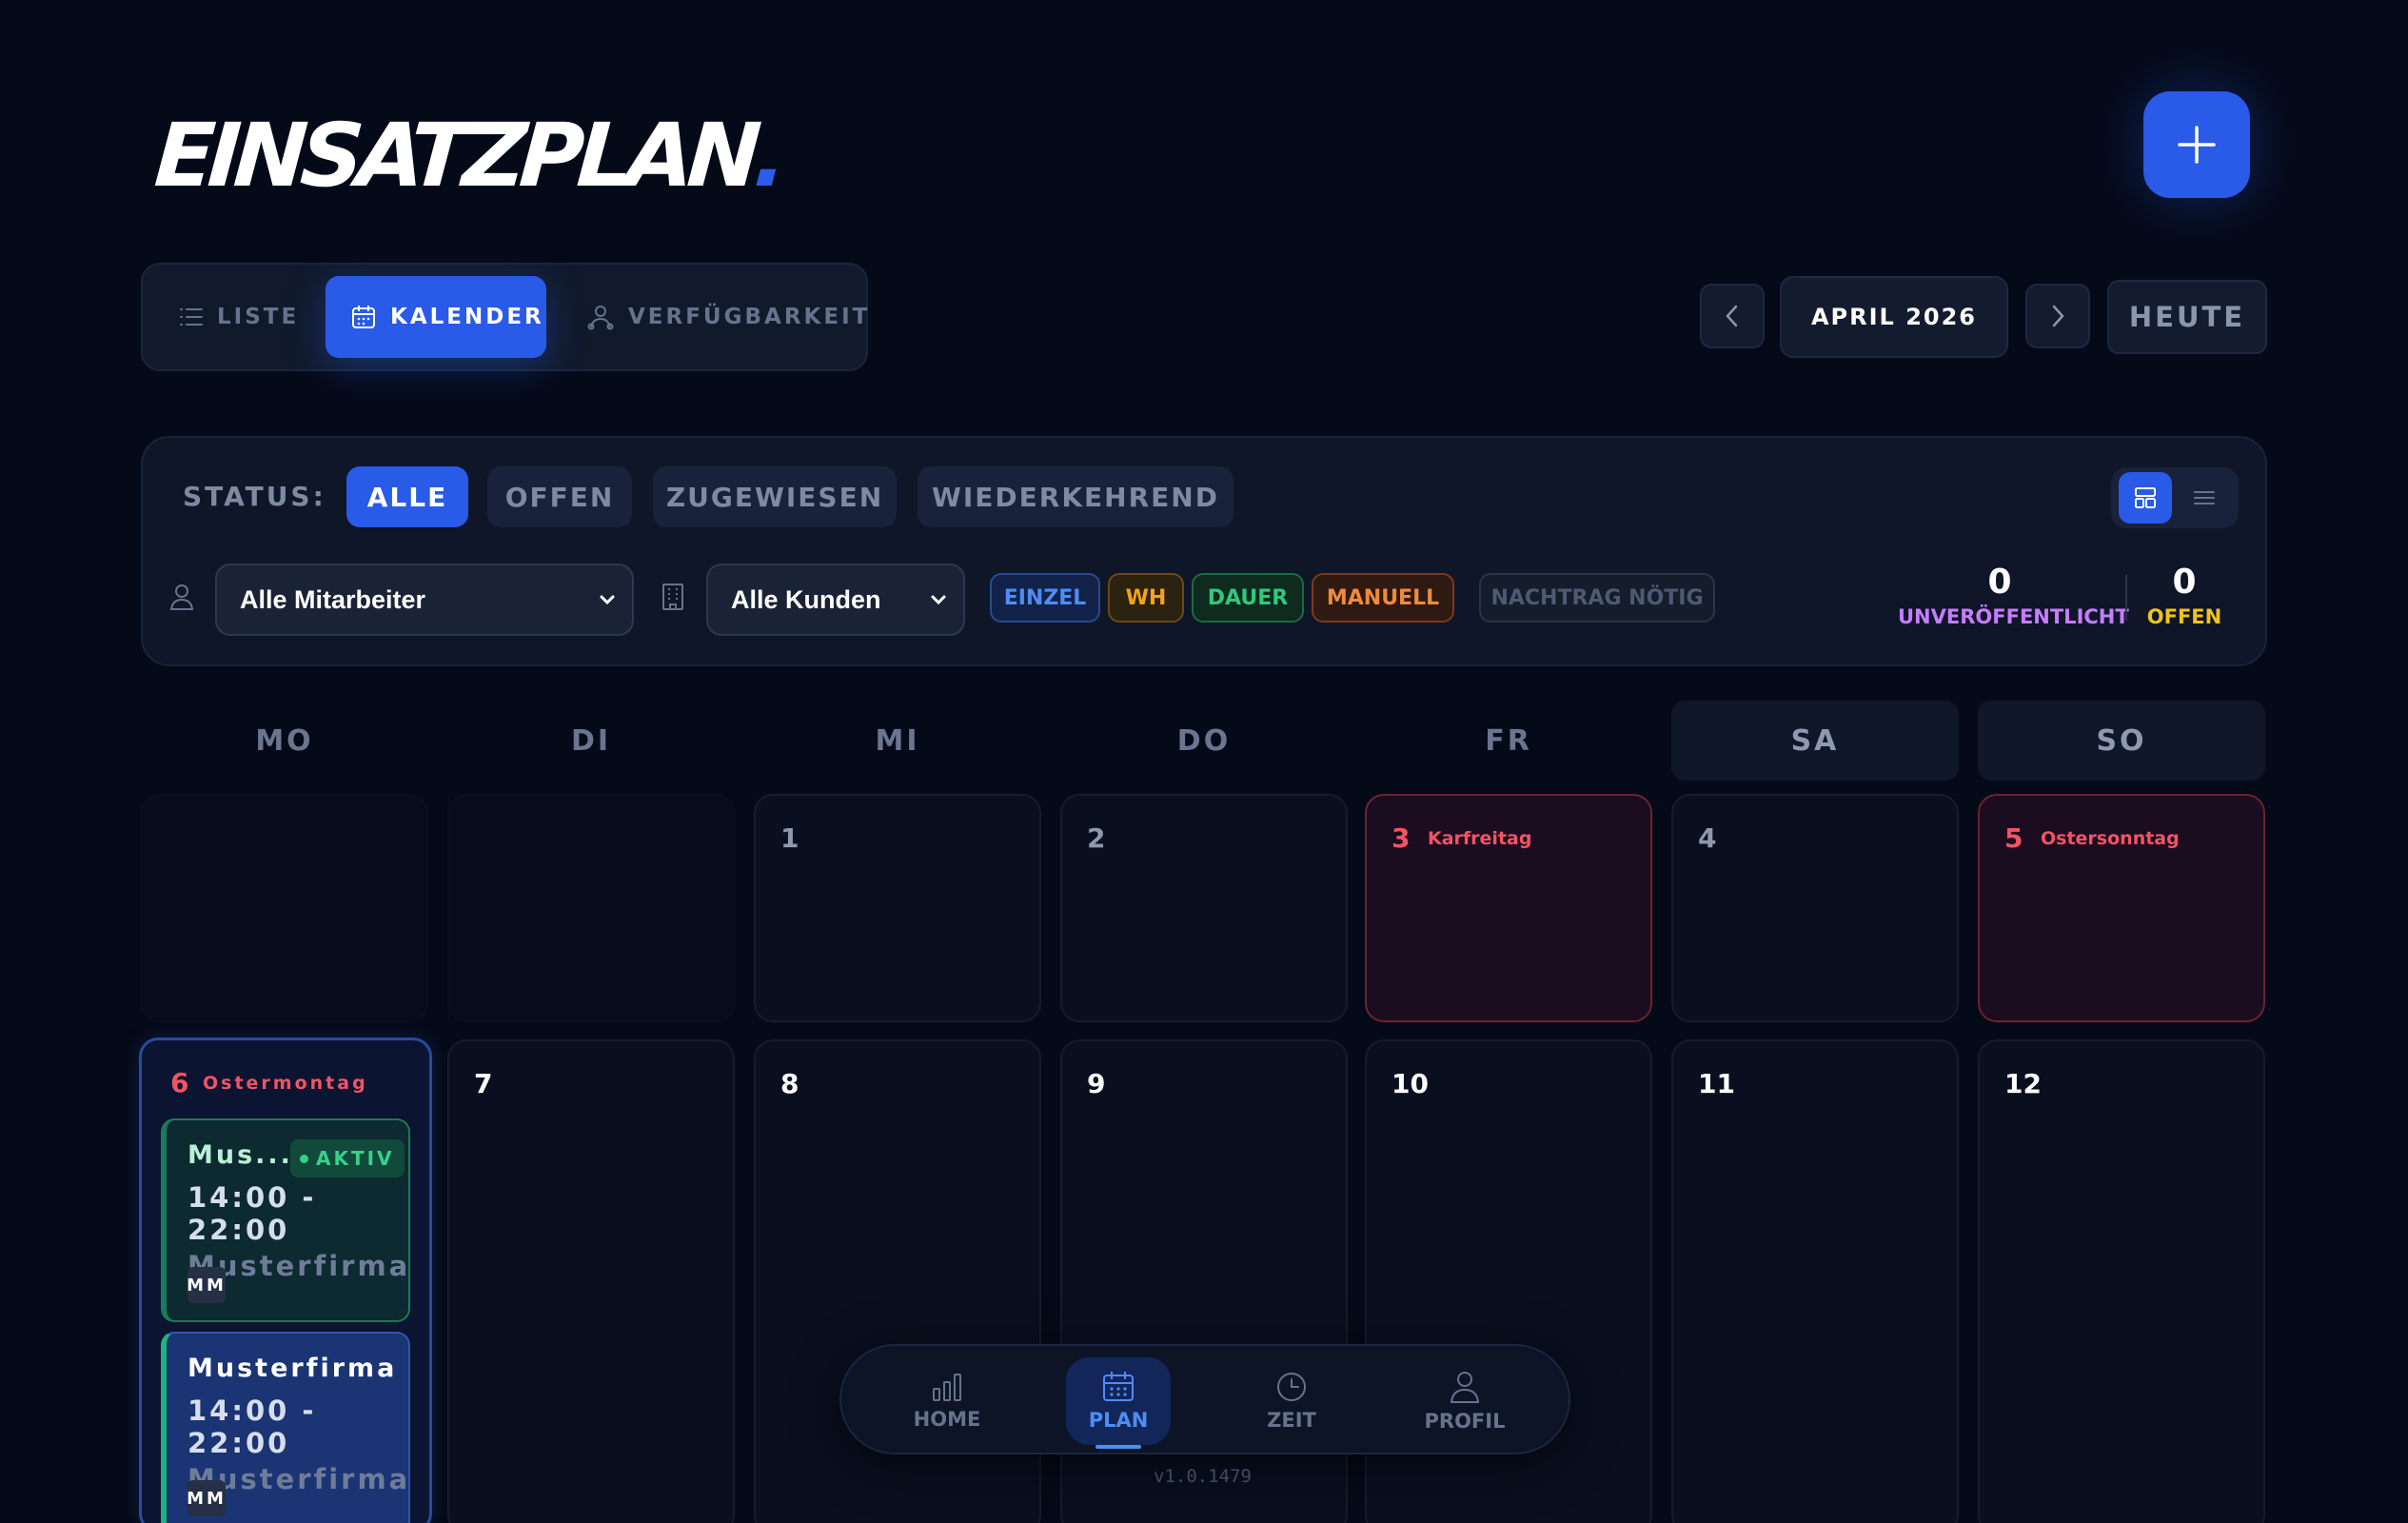 The image size is (2408, 1523). Describe the element at coordinates (2121, 1281) in the screenshot. I see `day-cell-12: 12` at that location.